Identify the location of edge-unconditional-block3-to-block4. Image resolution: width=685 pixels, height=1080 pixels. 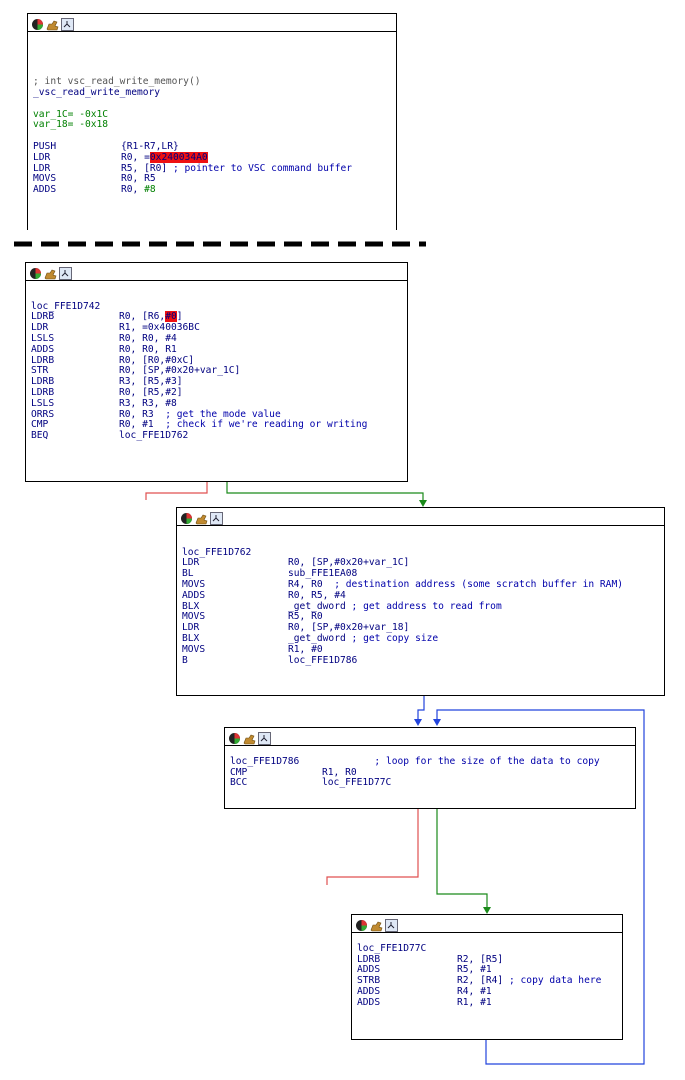
(421, 709).